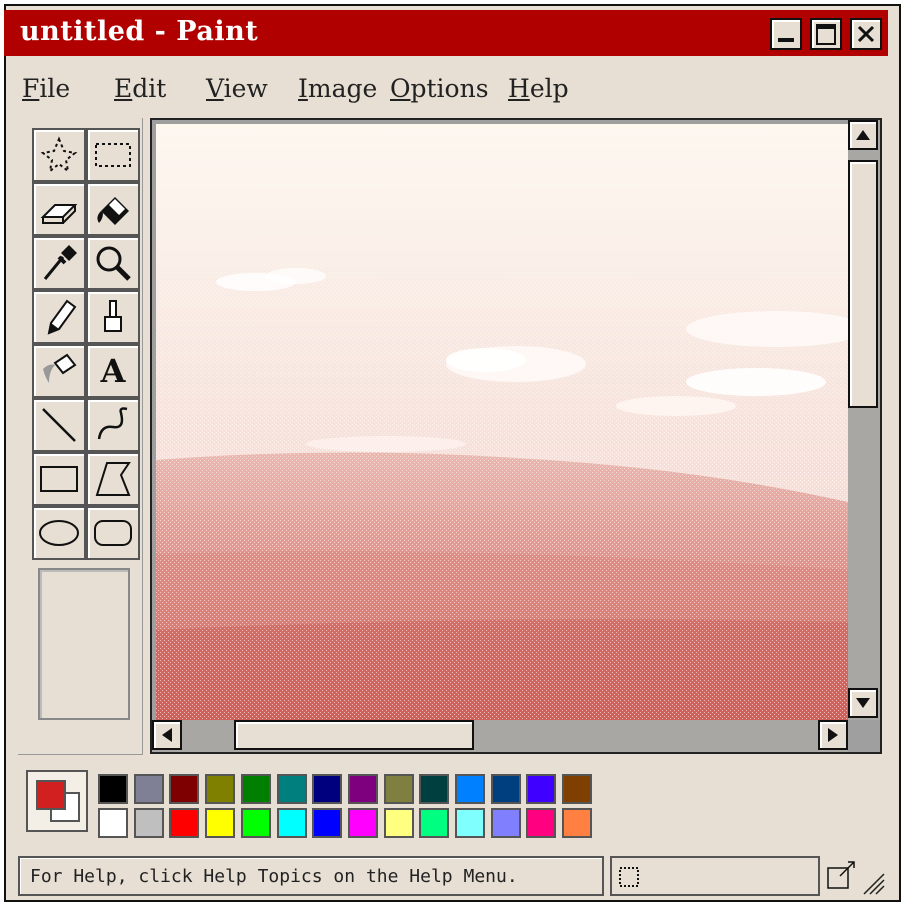  What do you see at coordinates (629, 877) in the screenshot?
I see `selection-size-icon` at bounding box center [629, 877].